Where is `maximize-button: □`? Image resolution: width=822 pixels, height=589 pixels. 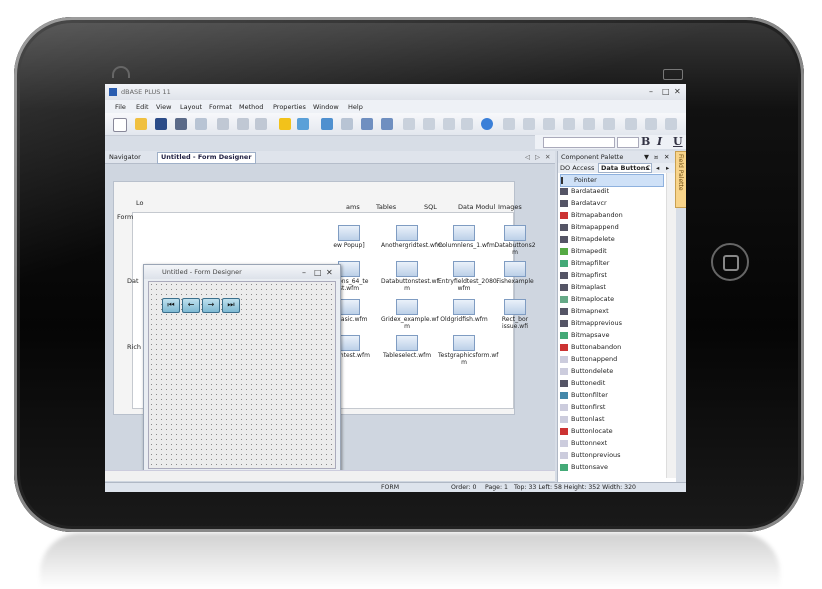
maximize-button: □ is located at coordinates (666, 91).